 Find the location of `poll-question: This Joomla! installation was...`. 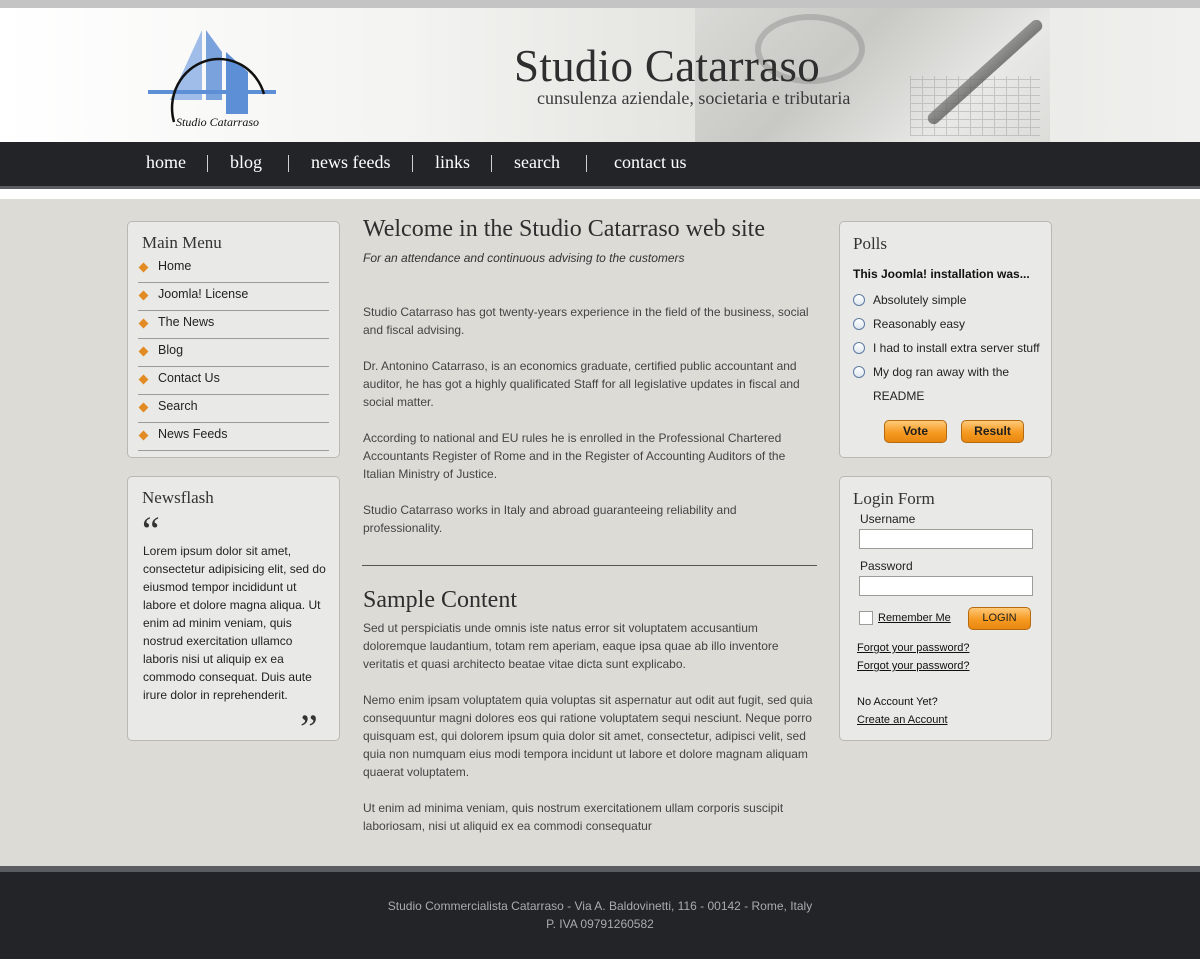

poll-question: This Joomla! installation was... is located at coordinates (941, 274).